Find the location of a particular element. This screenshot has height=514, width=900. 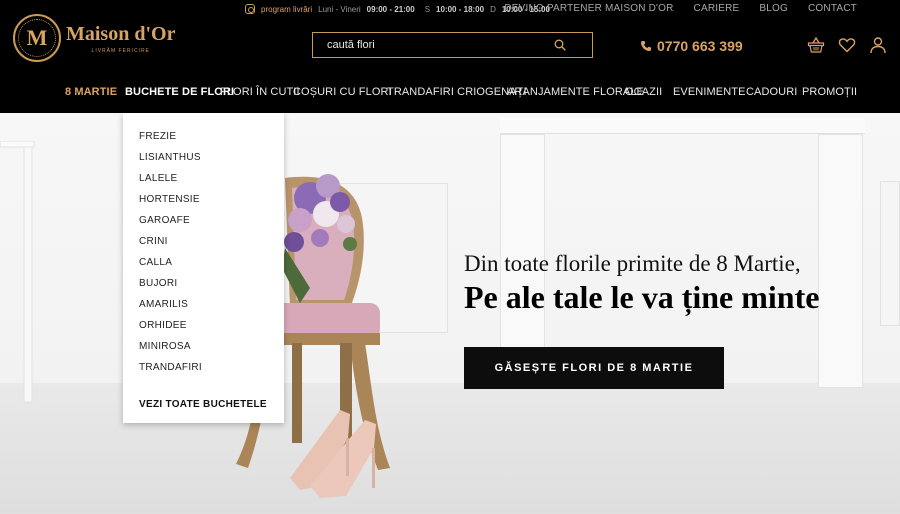

hero-line-2: Pe ale tale le va ține minte is located at coordinates (642, 297).